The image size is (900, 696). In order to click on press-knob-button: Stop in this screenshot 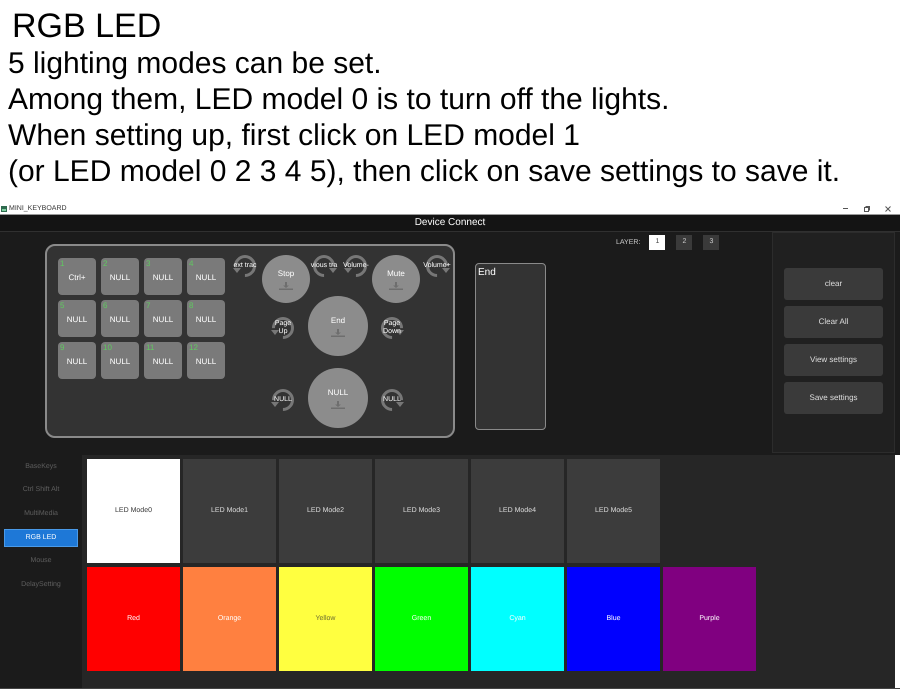, I will do `click(286, 279)`.